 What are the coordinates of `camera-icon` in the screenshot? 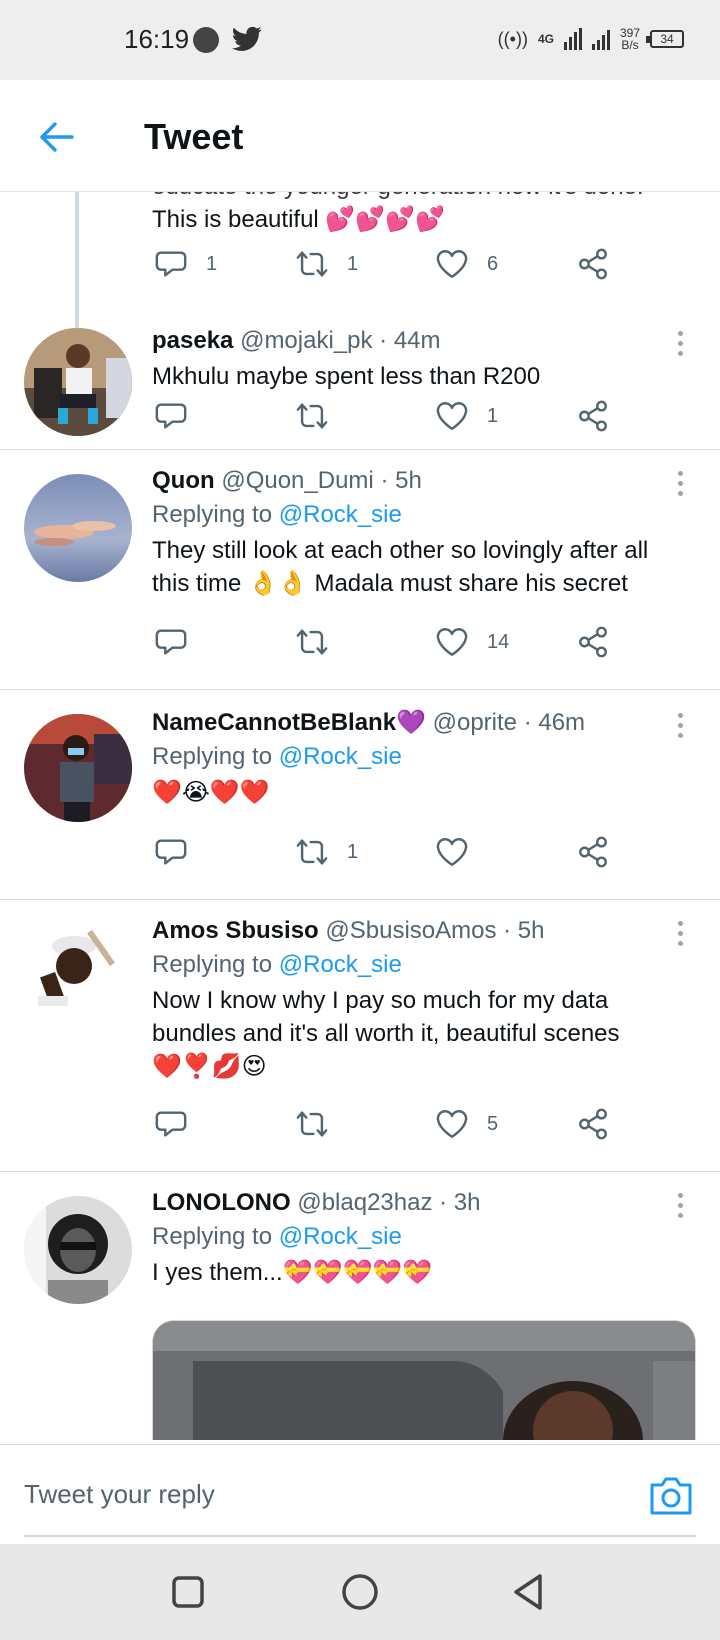 It's located at (671, 1495).